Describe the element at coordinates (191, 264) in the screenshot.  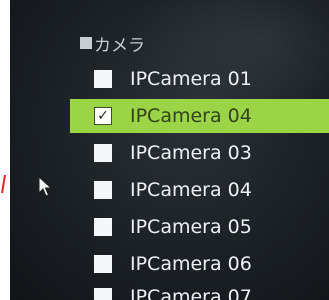
I see `camera-label: IPCamera 06` at that location.